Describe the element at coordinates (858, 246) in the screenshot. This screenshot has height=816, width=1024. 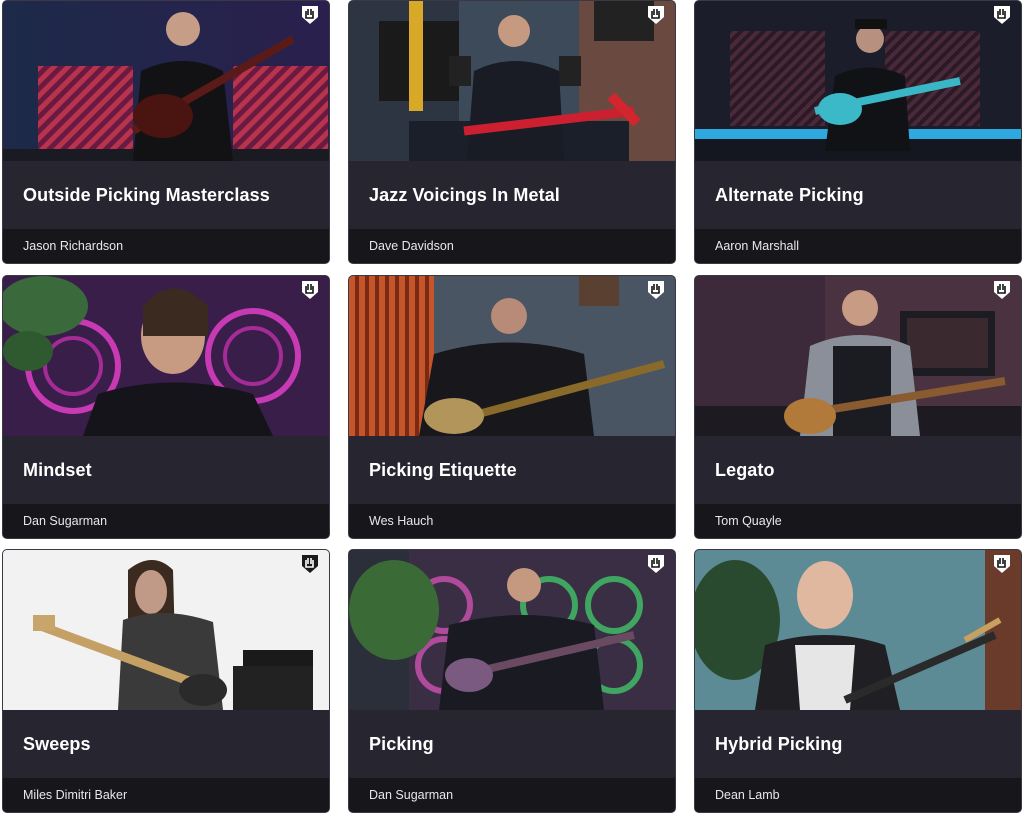
I see `author-bar: Aaron Marshall` at that location.